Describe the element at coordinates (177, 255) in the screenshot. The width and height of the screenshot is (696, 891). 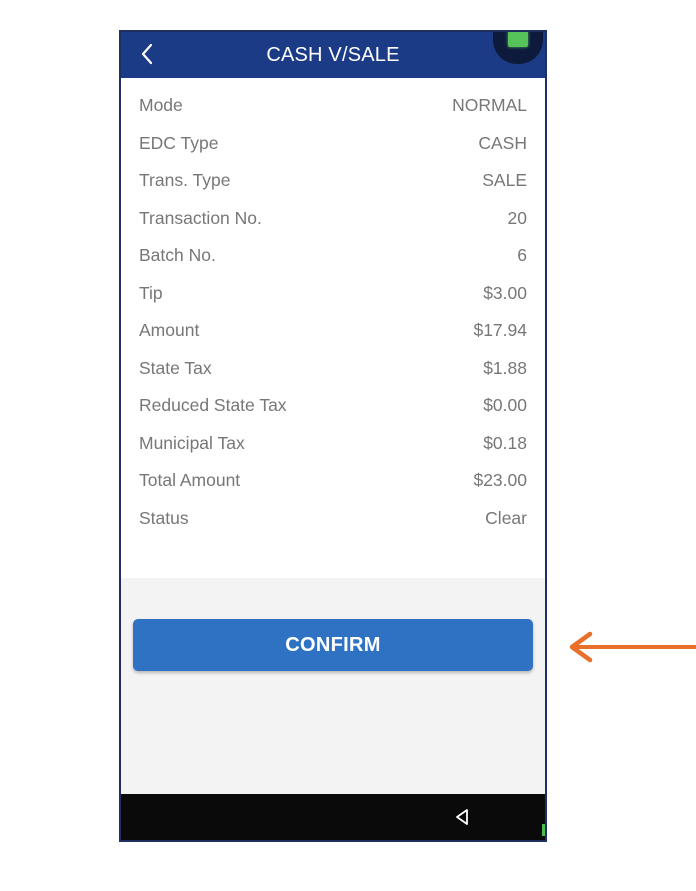
I see `detail-label: Batch No.` at that location.